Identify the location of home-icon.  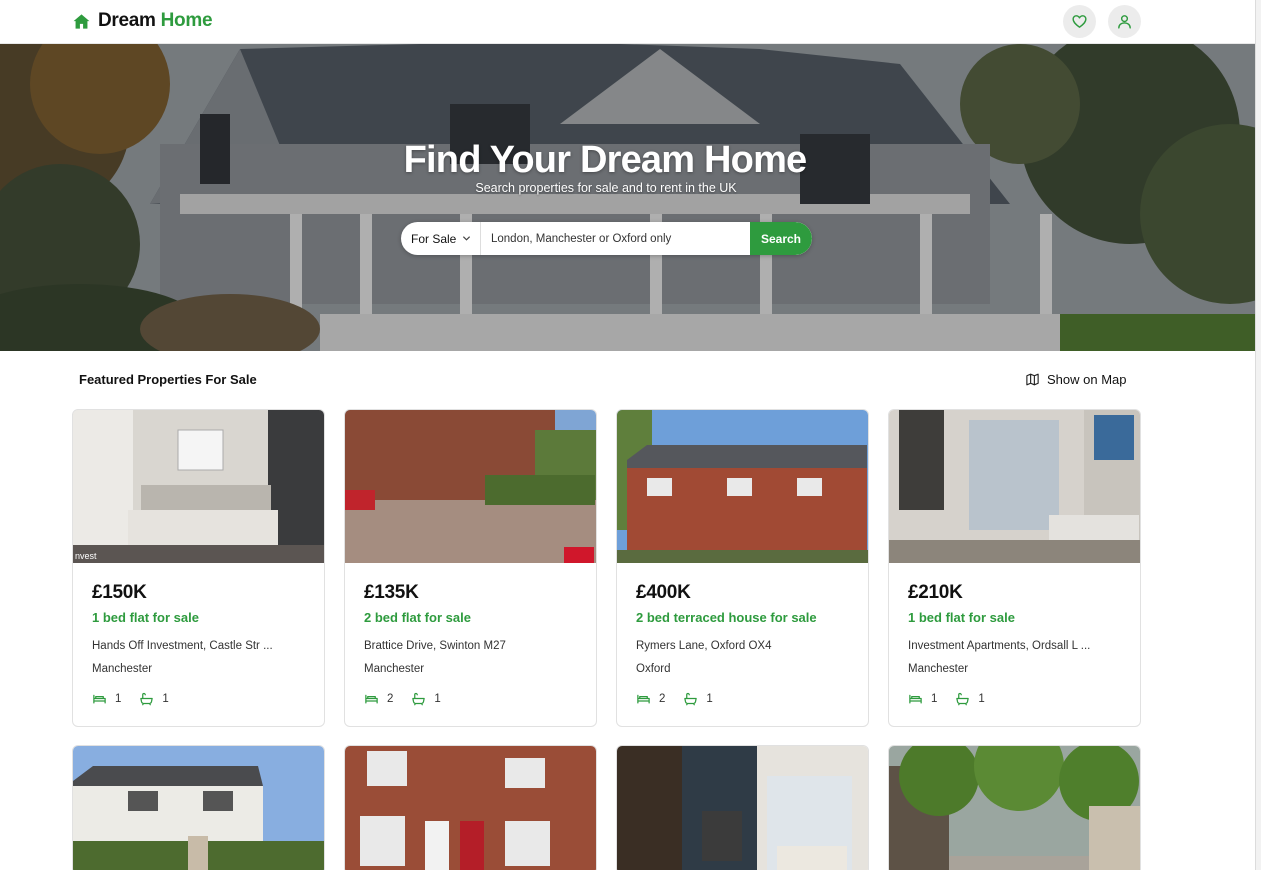
(81, 21).